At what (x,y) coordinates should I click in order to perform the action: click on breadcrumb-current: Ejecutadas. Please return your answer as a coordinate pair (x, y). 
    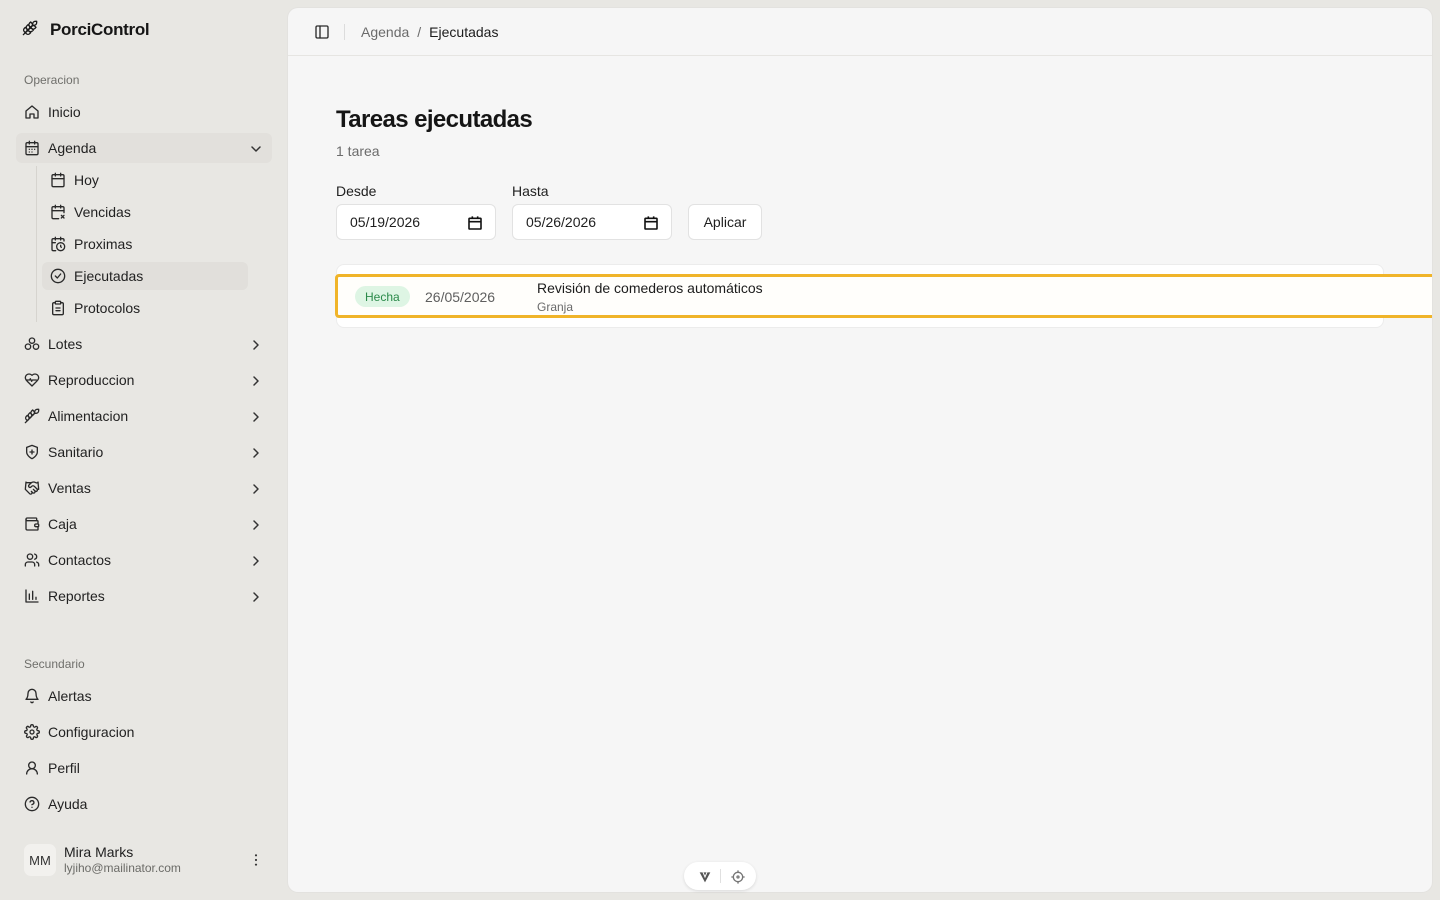
    Looking at the image, I should click on (464, 31).